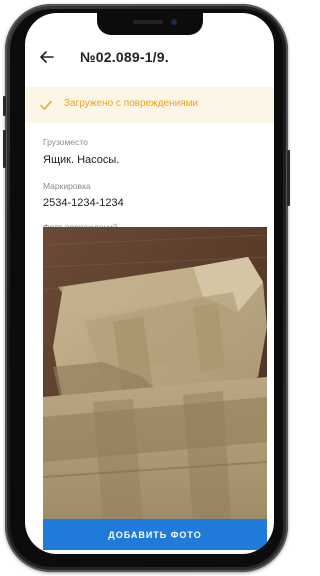  I want to click on front-camera, so click(174, 22).